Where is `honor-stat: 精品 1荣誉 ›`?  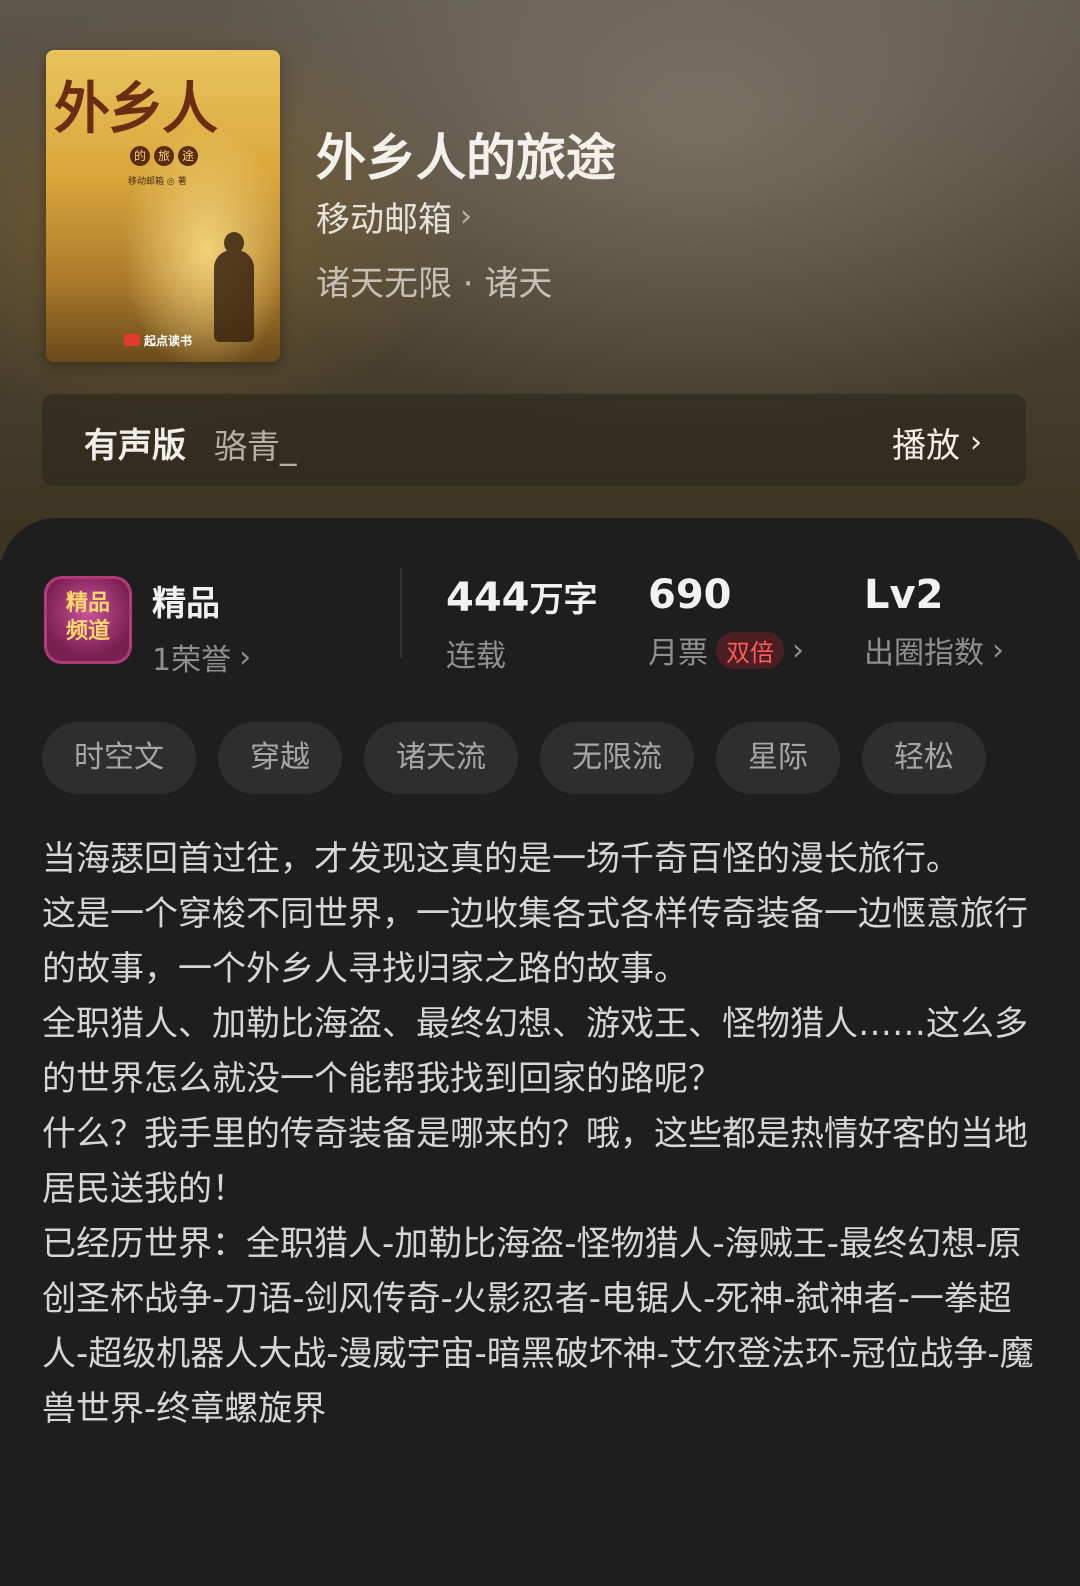
honor-stat: 精品 1荣誉 › is located at coordinates (201, 627).